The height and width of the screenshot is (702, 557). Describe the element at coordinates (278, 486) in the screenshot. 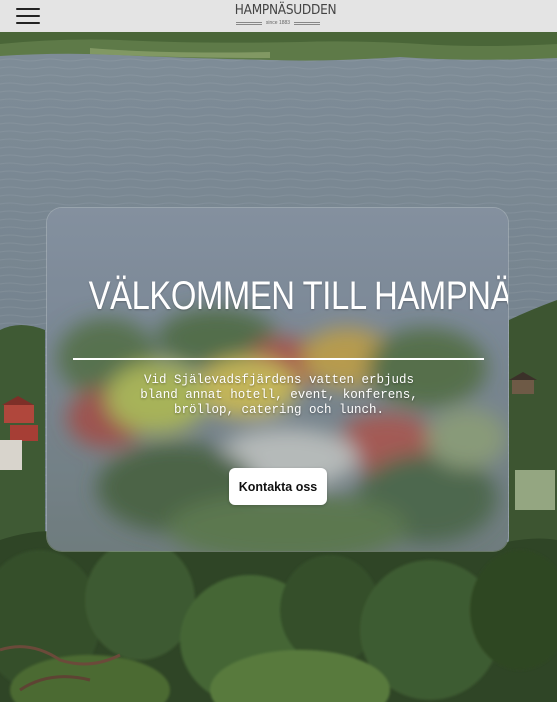

I see `contact-button: Kontakta oss` at that location.